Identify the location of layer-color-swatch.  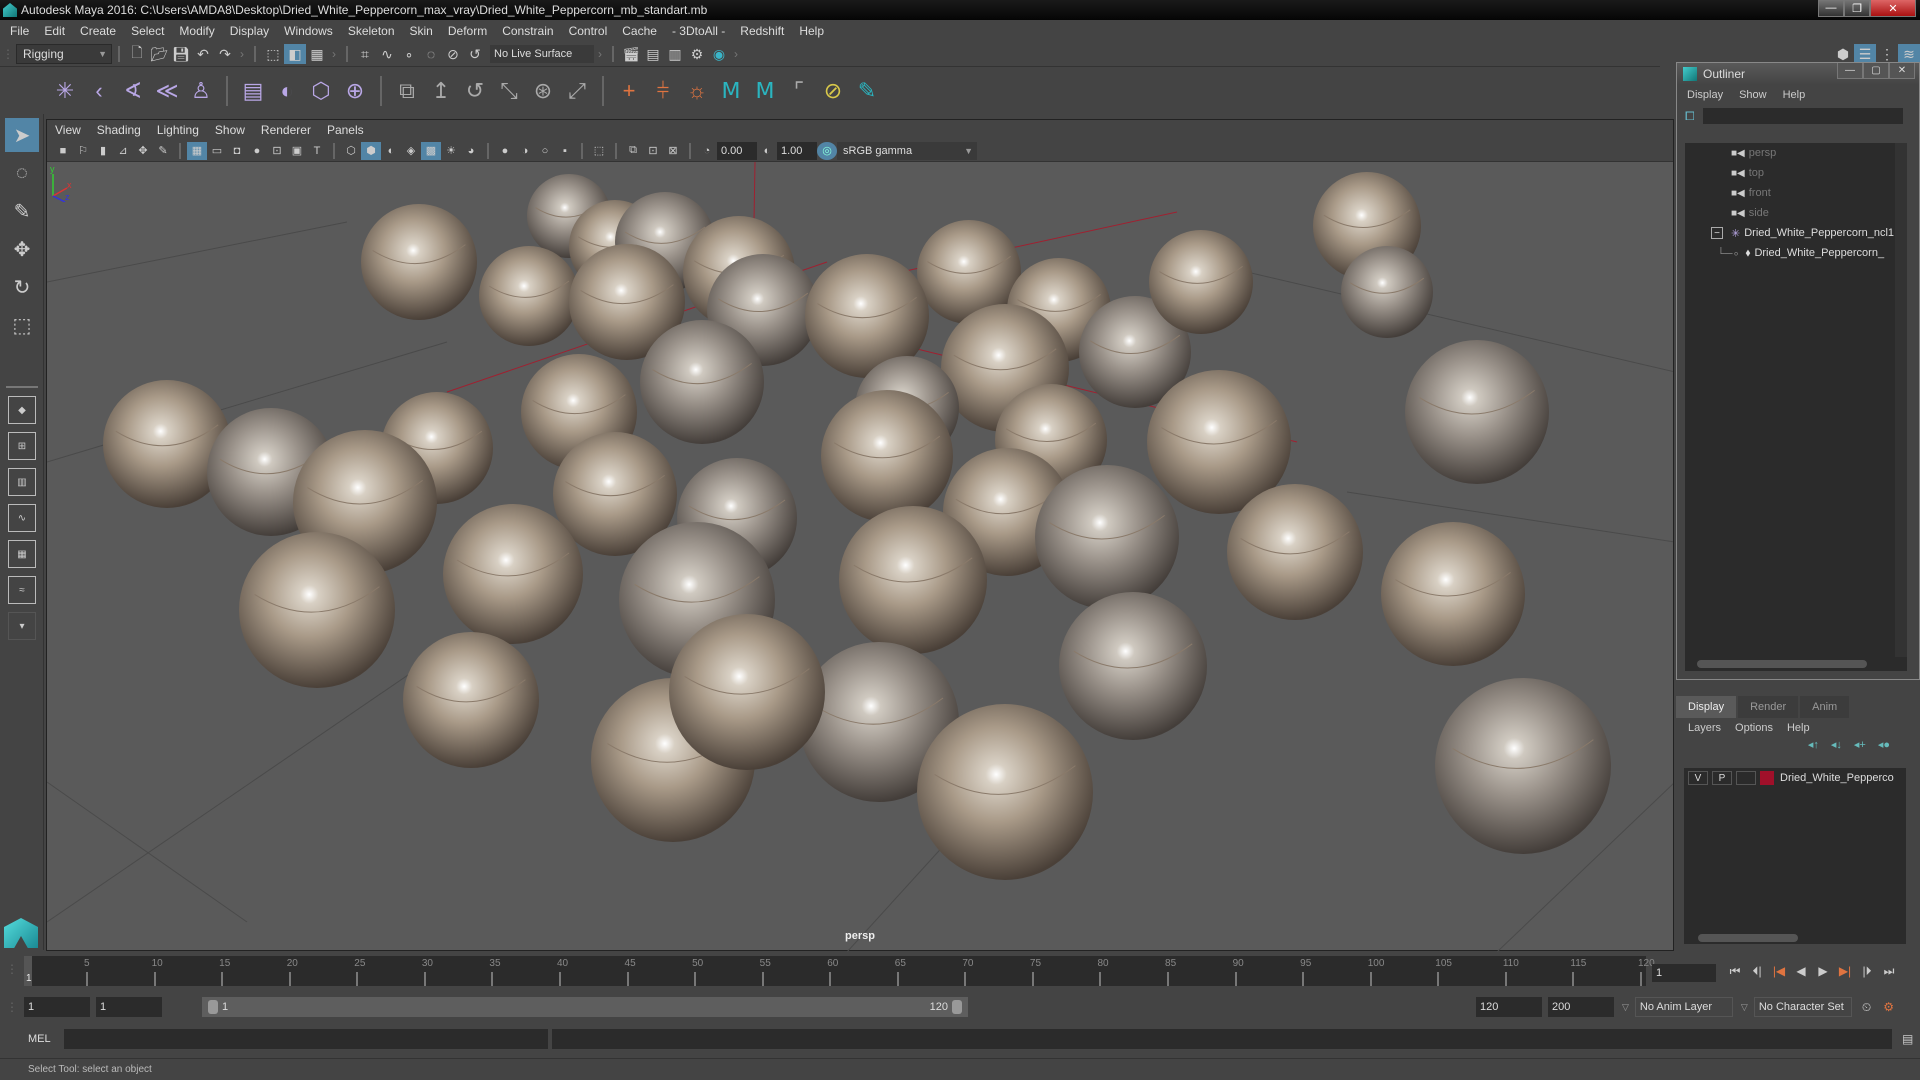
(1767, 778).